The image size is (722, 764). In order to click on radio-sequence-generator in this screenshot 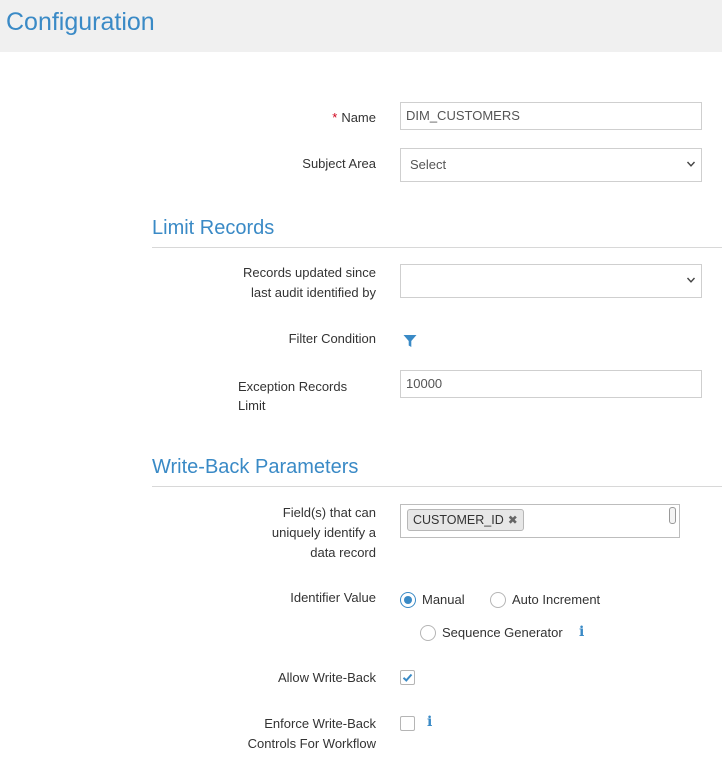, I will do `click(428, 633)`.